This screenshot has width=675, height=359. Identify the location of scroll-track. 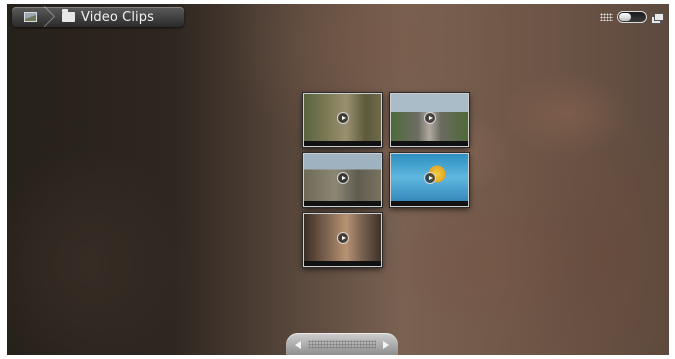
(342, 344).